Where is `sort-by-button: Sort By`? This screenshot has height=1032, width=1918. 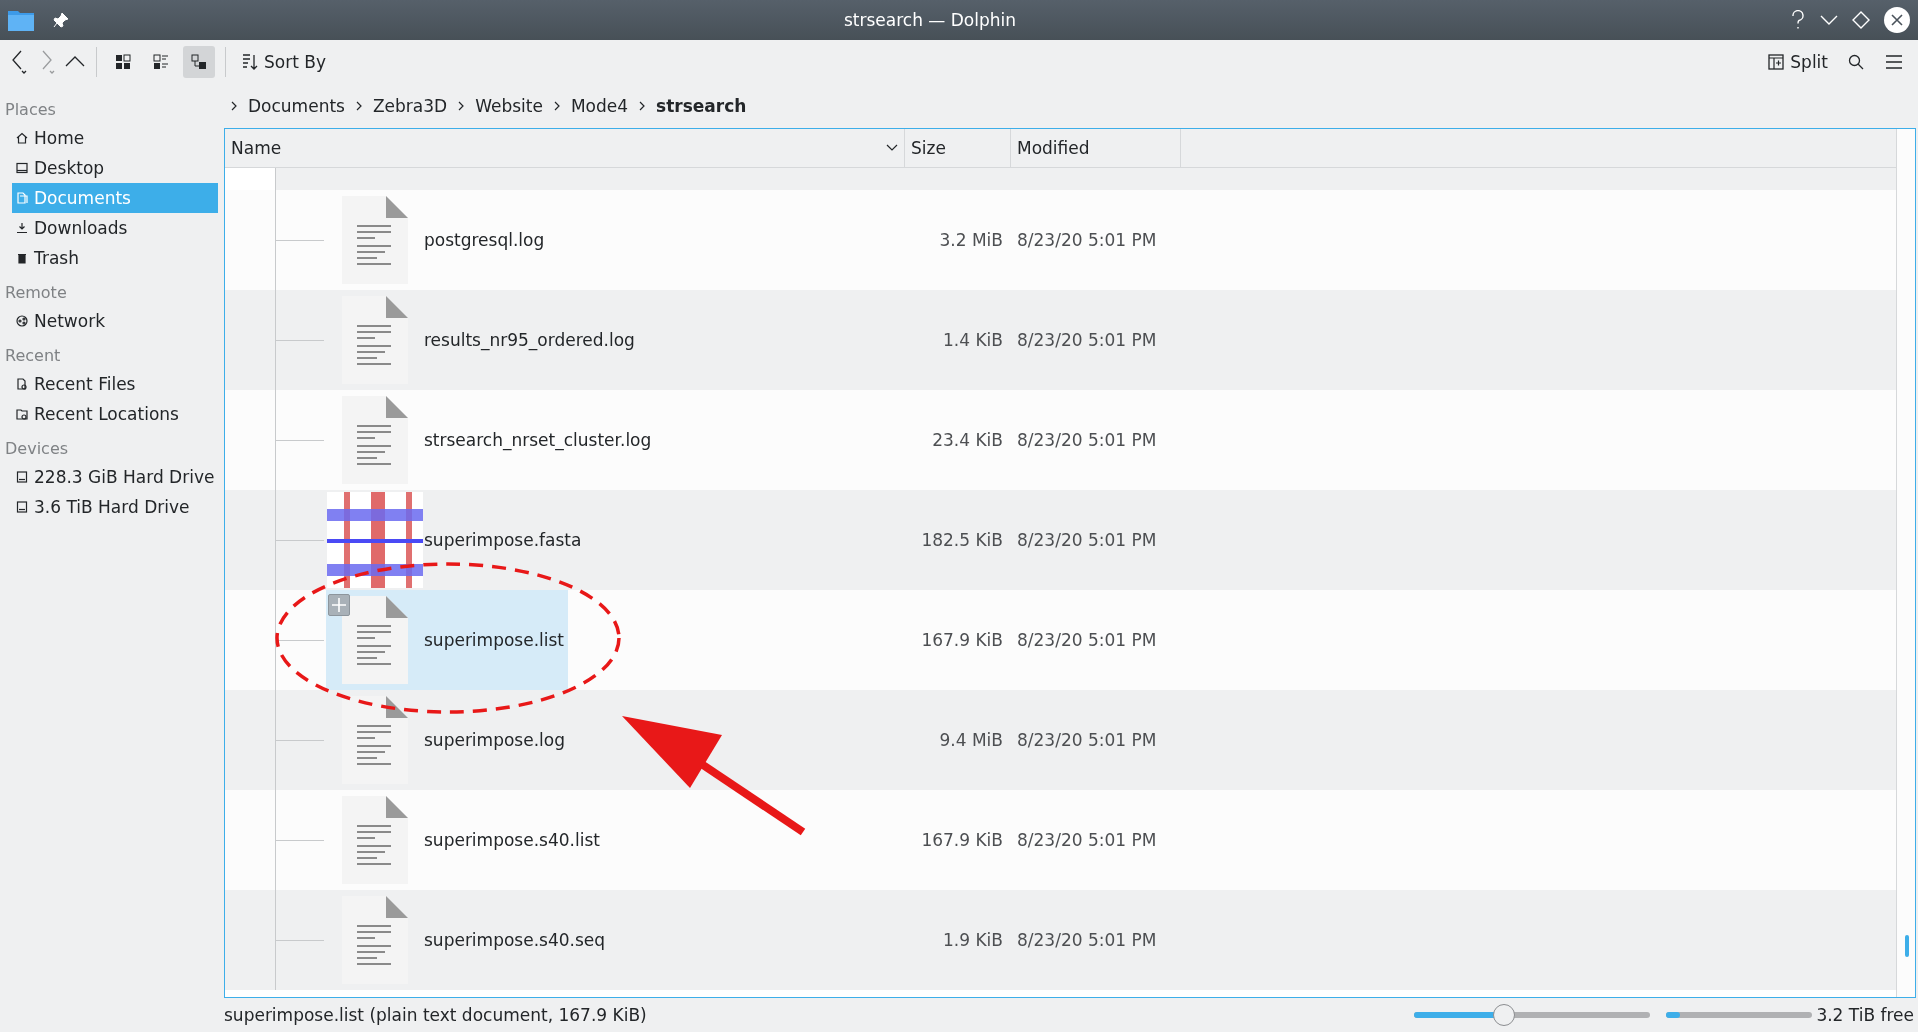
sort-by-button: Sort By is located at coordinates (284, 62).